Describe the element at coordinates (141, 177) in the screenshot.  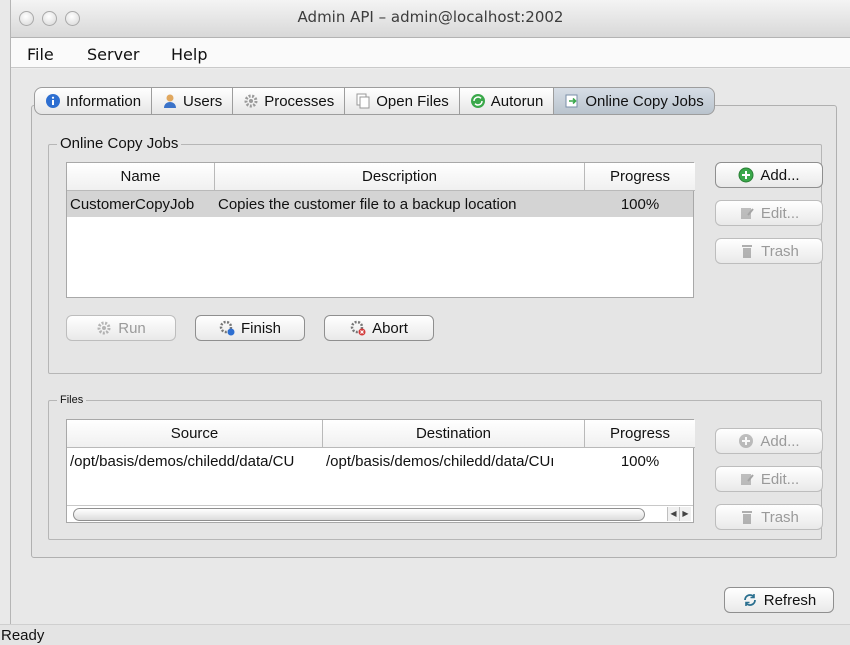
I see `jobs-header-name: Name` at that location.